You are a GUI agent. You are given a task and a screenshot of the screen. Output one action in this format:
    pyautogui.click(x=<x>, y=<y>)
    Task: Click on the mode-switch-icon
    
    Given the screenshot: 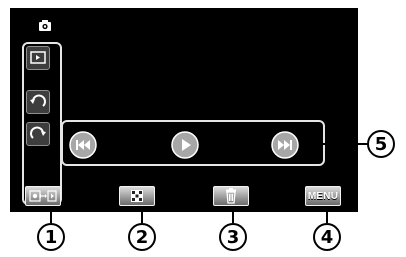 What is the action you would take?
    pyautogui.click(x=43, y=199)
    